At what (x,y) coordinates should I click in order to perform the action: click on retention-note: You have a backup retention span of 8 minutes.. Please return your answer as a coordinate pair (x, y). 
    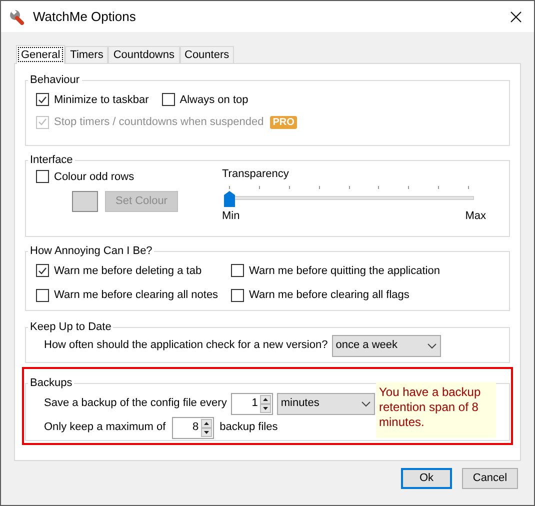
    Looking at the image, I should click on (436, 410).